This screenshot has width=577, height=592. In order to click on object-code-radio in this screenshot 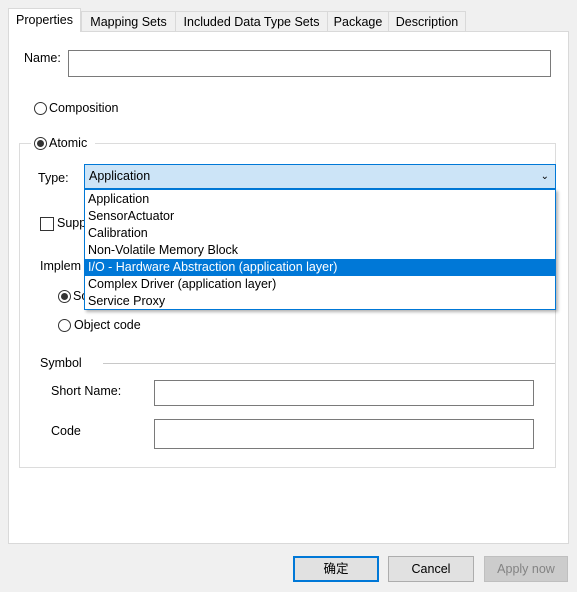, I will do `click(64, 325)`.